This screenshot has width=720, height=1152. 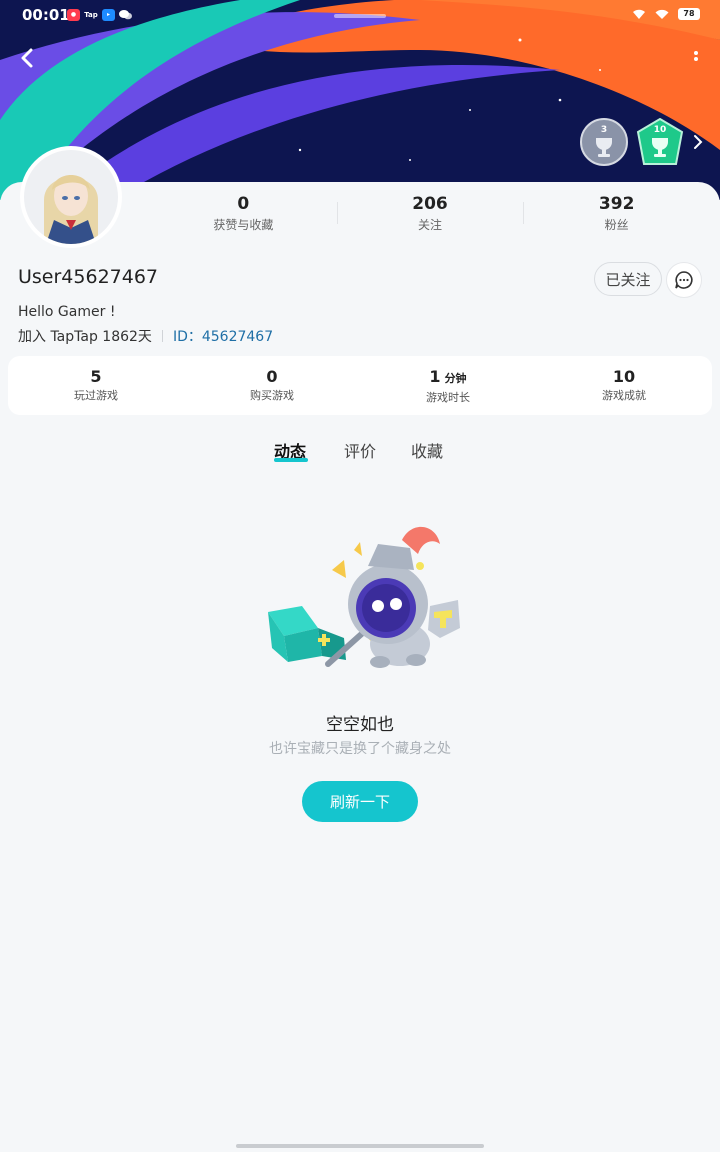 What do you see at coordinates (689, 14) in the screenshot?
I see `battery-indicator: 78` at bounding box center [689, 14].